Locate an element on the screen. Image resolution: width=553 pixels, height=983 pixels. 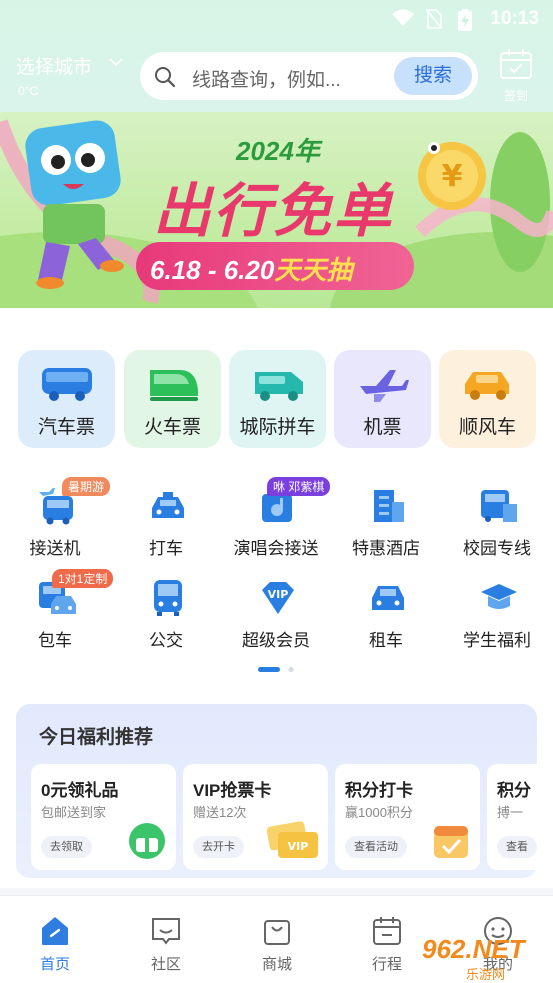
welfare-card: 积分 搏一 查看 is located at coordinates (512, 817).